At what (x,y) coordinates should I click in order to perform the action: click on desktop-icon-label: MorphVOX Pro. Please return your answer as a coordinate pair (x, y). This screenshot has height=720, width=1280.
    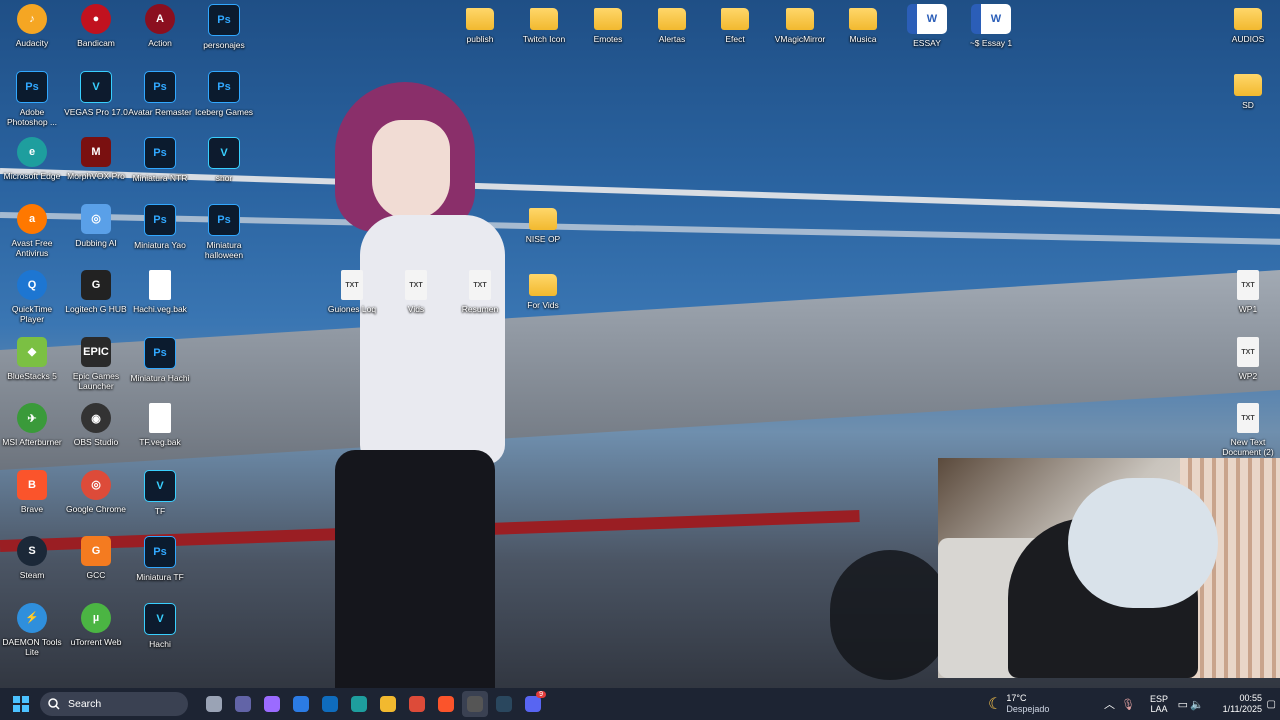
    Looking at the image, I should click on (96, 176).